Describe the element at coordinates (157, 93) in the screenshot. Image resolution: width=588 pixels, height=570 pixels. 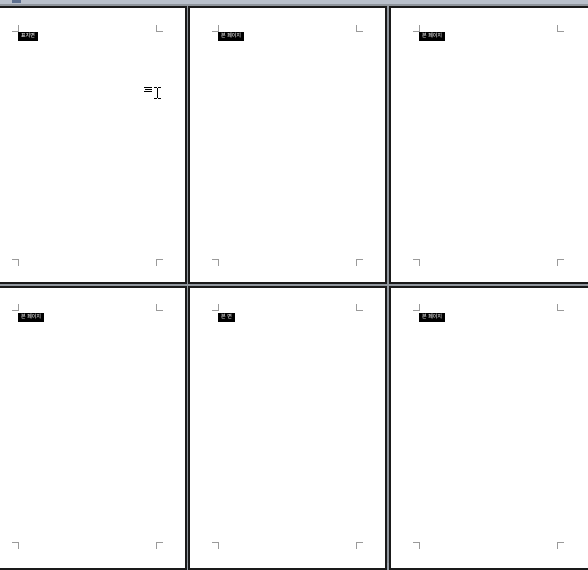
I see `text-cursor-icon` at that location.